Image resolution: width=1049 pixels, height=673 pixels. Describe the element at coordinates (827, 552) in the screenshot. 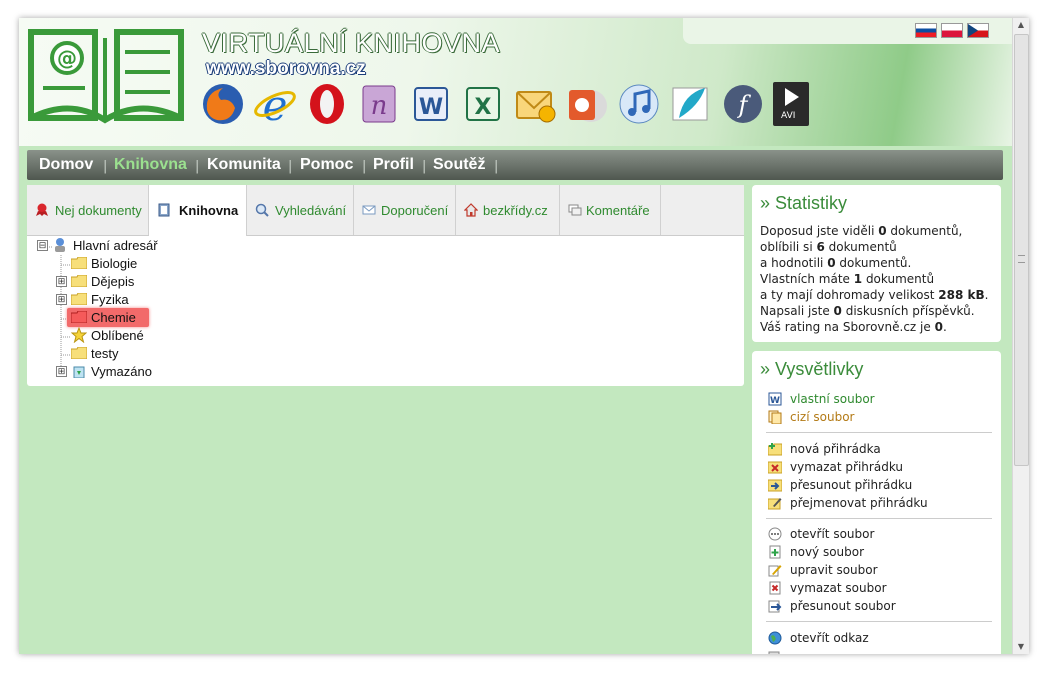

I see `legend-label: nový soubor` at that location.